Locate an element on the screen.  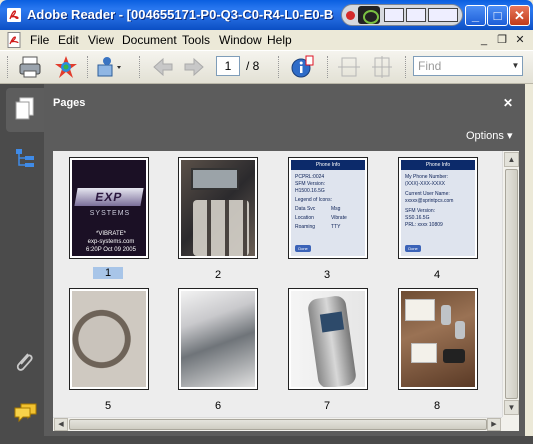
menu-edit: Edit is located at coordinates (68, 40).